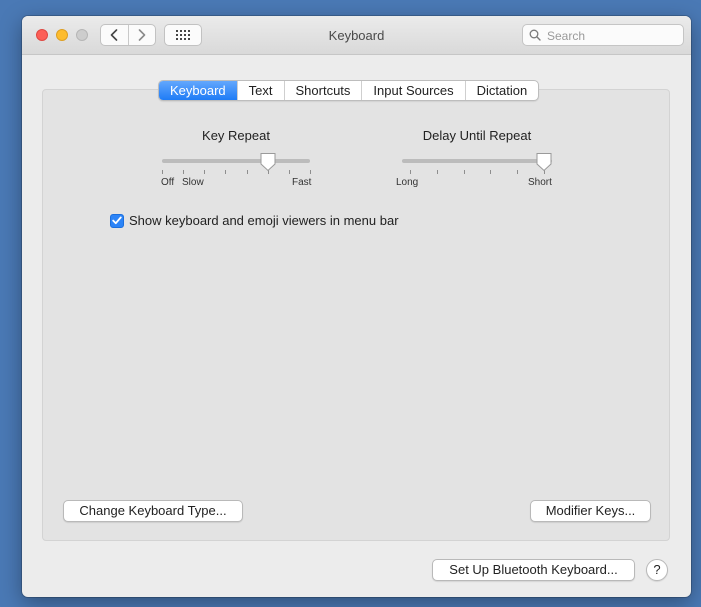  I want to click on key-repeat-off-label: Off, so click(168, 182).